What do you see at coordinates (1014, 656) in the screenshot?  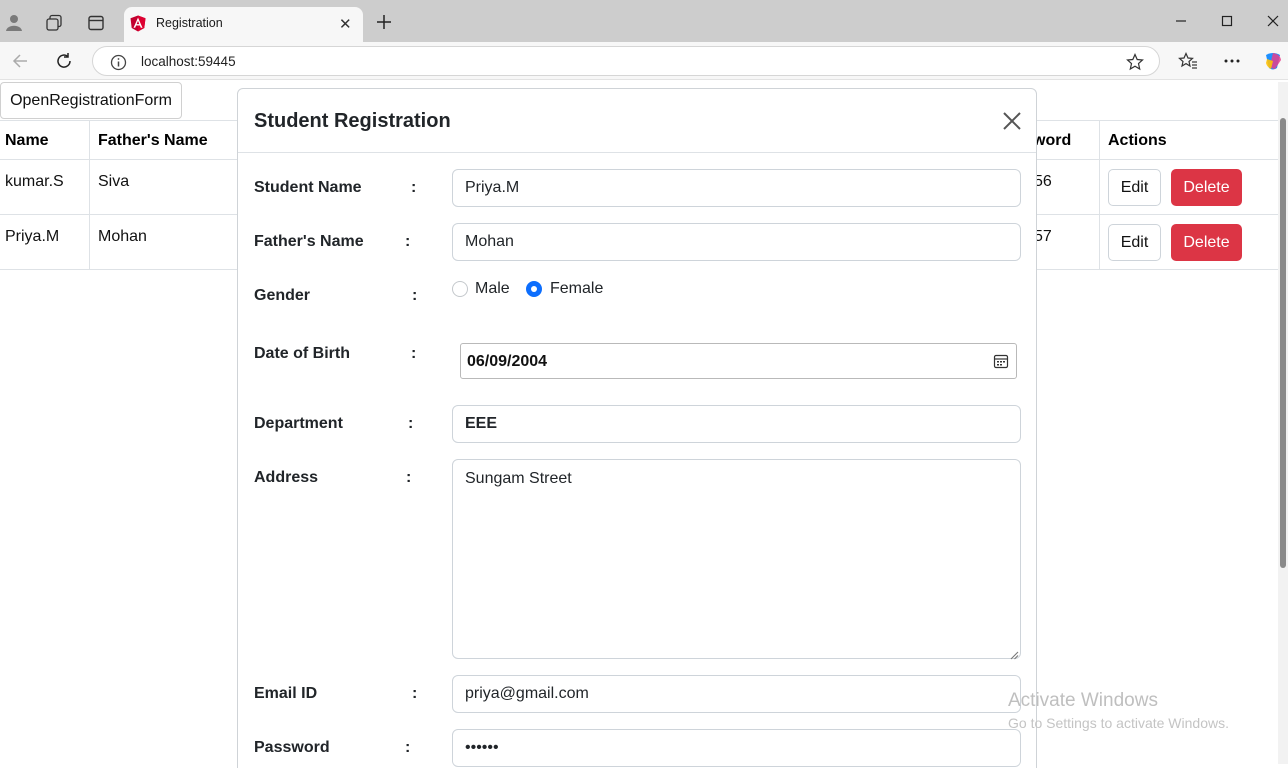 I see `textarea-resize-grip-icon` at bounding box center [1014, 656].